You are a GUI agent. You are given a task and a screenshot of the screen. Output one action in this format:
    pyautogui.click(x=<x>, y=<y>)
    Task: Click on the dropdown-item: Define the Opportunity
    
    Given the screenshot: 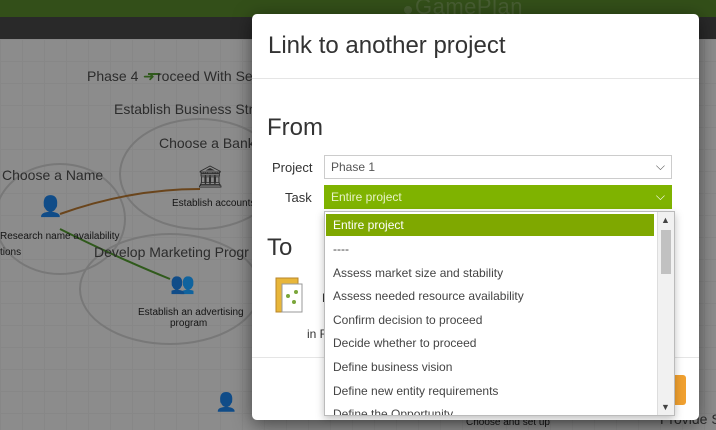 What is the action you would take?
    pyautogui.click(x=490, y=409)
    